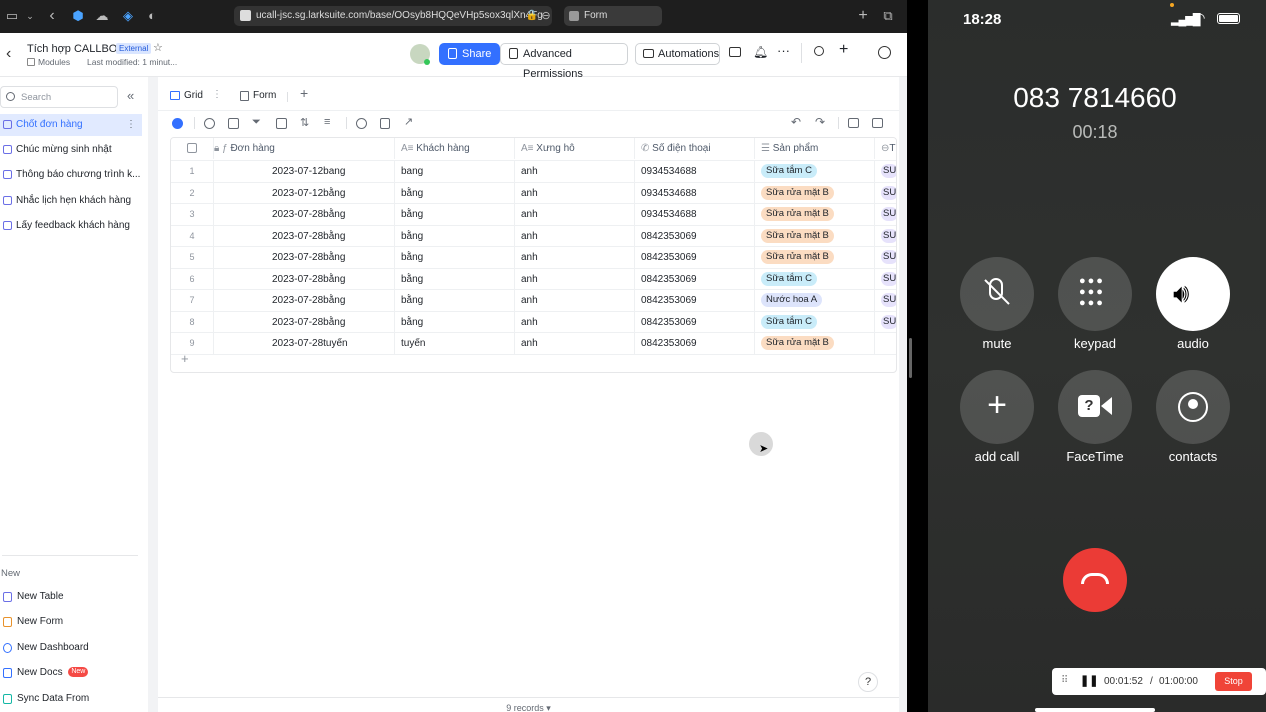 The height and width of the screenshot is (712, 1266). I want to click on mute-button, so click(997, 294).